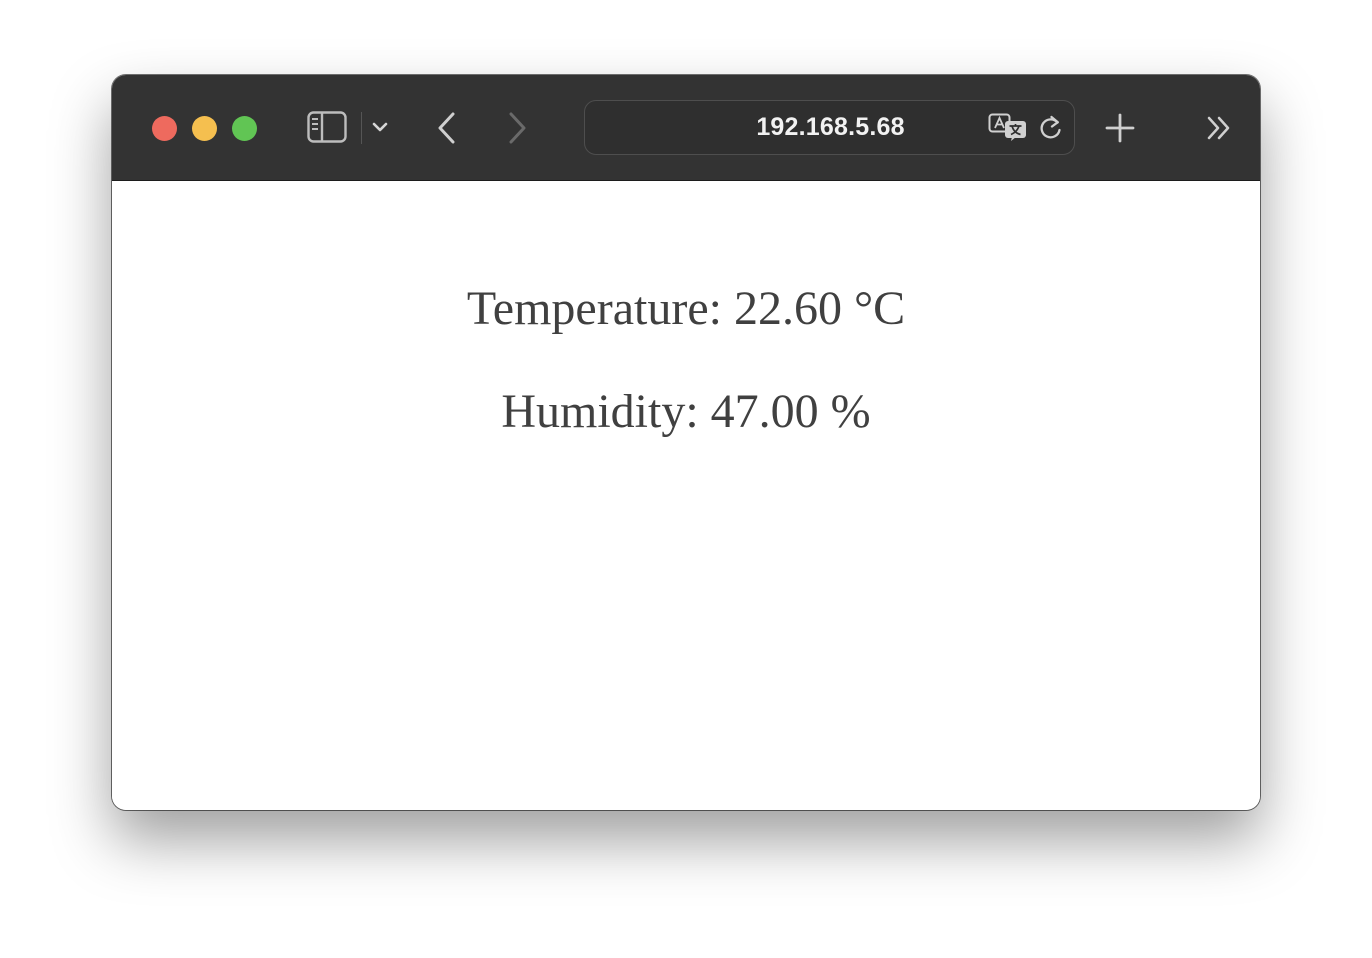  What do you see at coordinates (380, 127) in the screenshot?
I see `chevron-down-icon` at bounding box center [380, 127].